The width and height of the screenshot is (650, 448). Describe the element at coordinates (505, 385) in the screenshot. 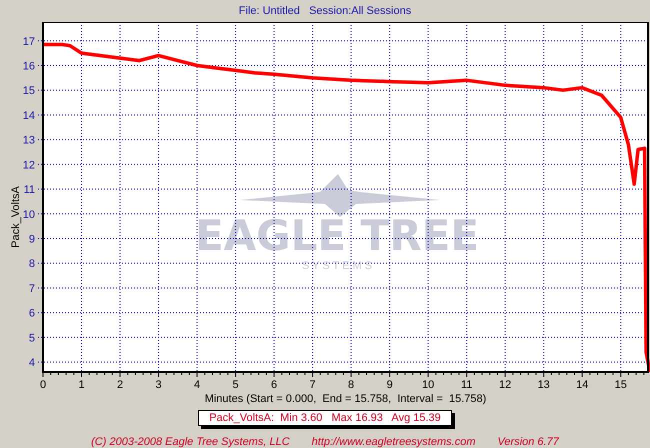

I see `x-tick-label: 12` at that location.